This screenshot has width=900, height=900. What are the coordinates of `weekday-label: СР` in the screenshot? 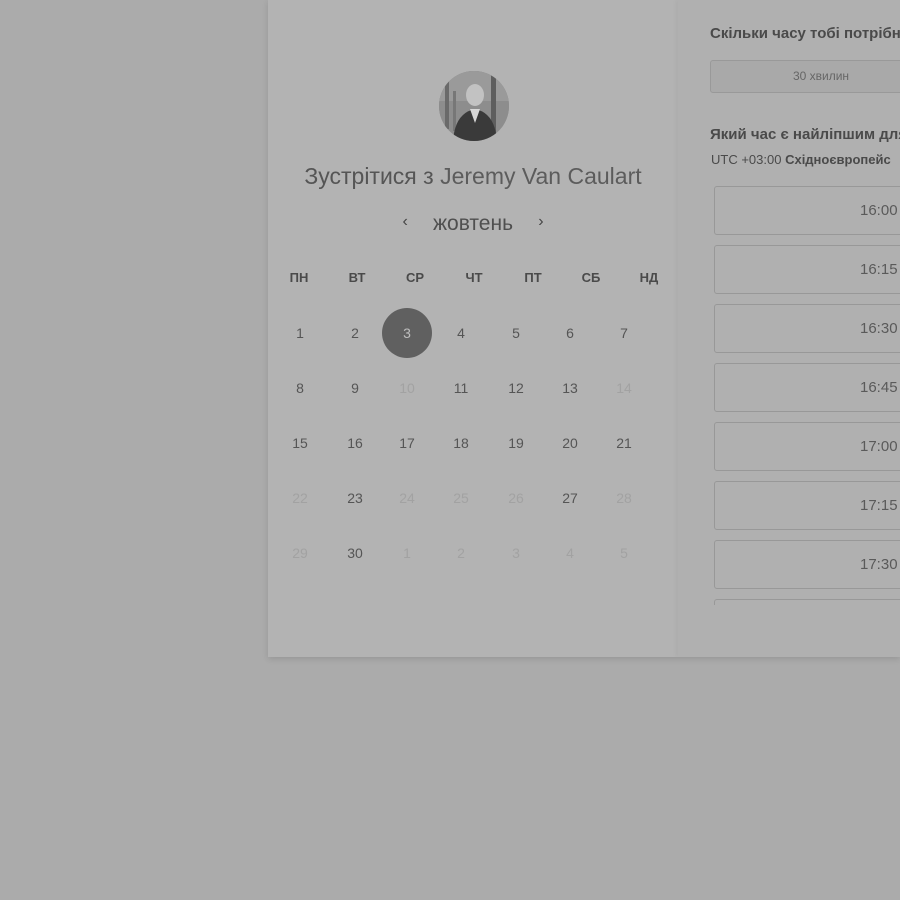 It's located at (415, 277).